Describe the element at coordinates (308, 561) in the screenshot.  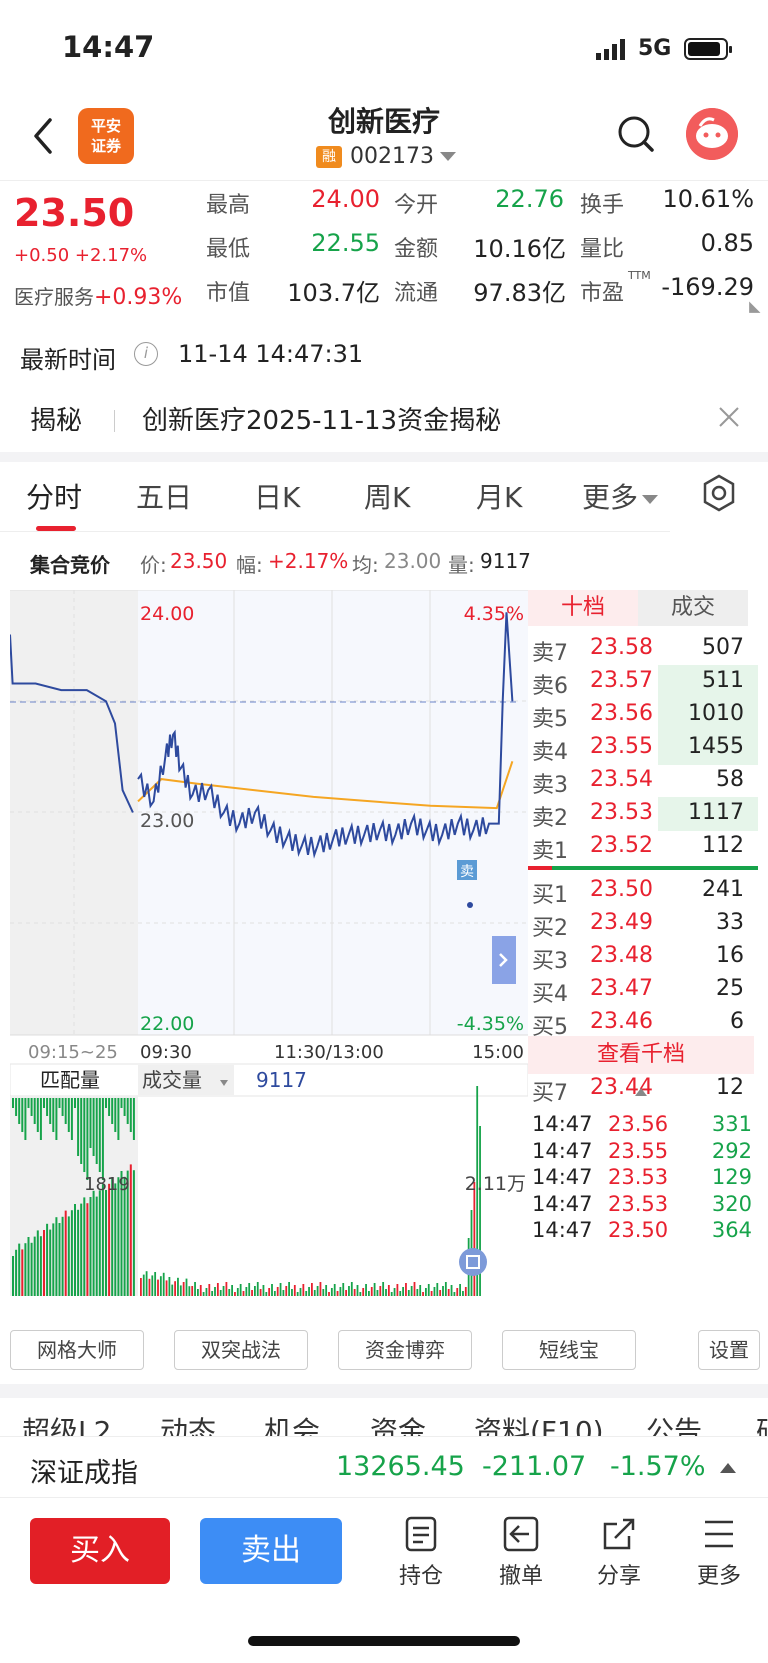
I see `auction-range: +2.17%` at that location.